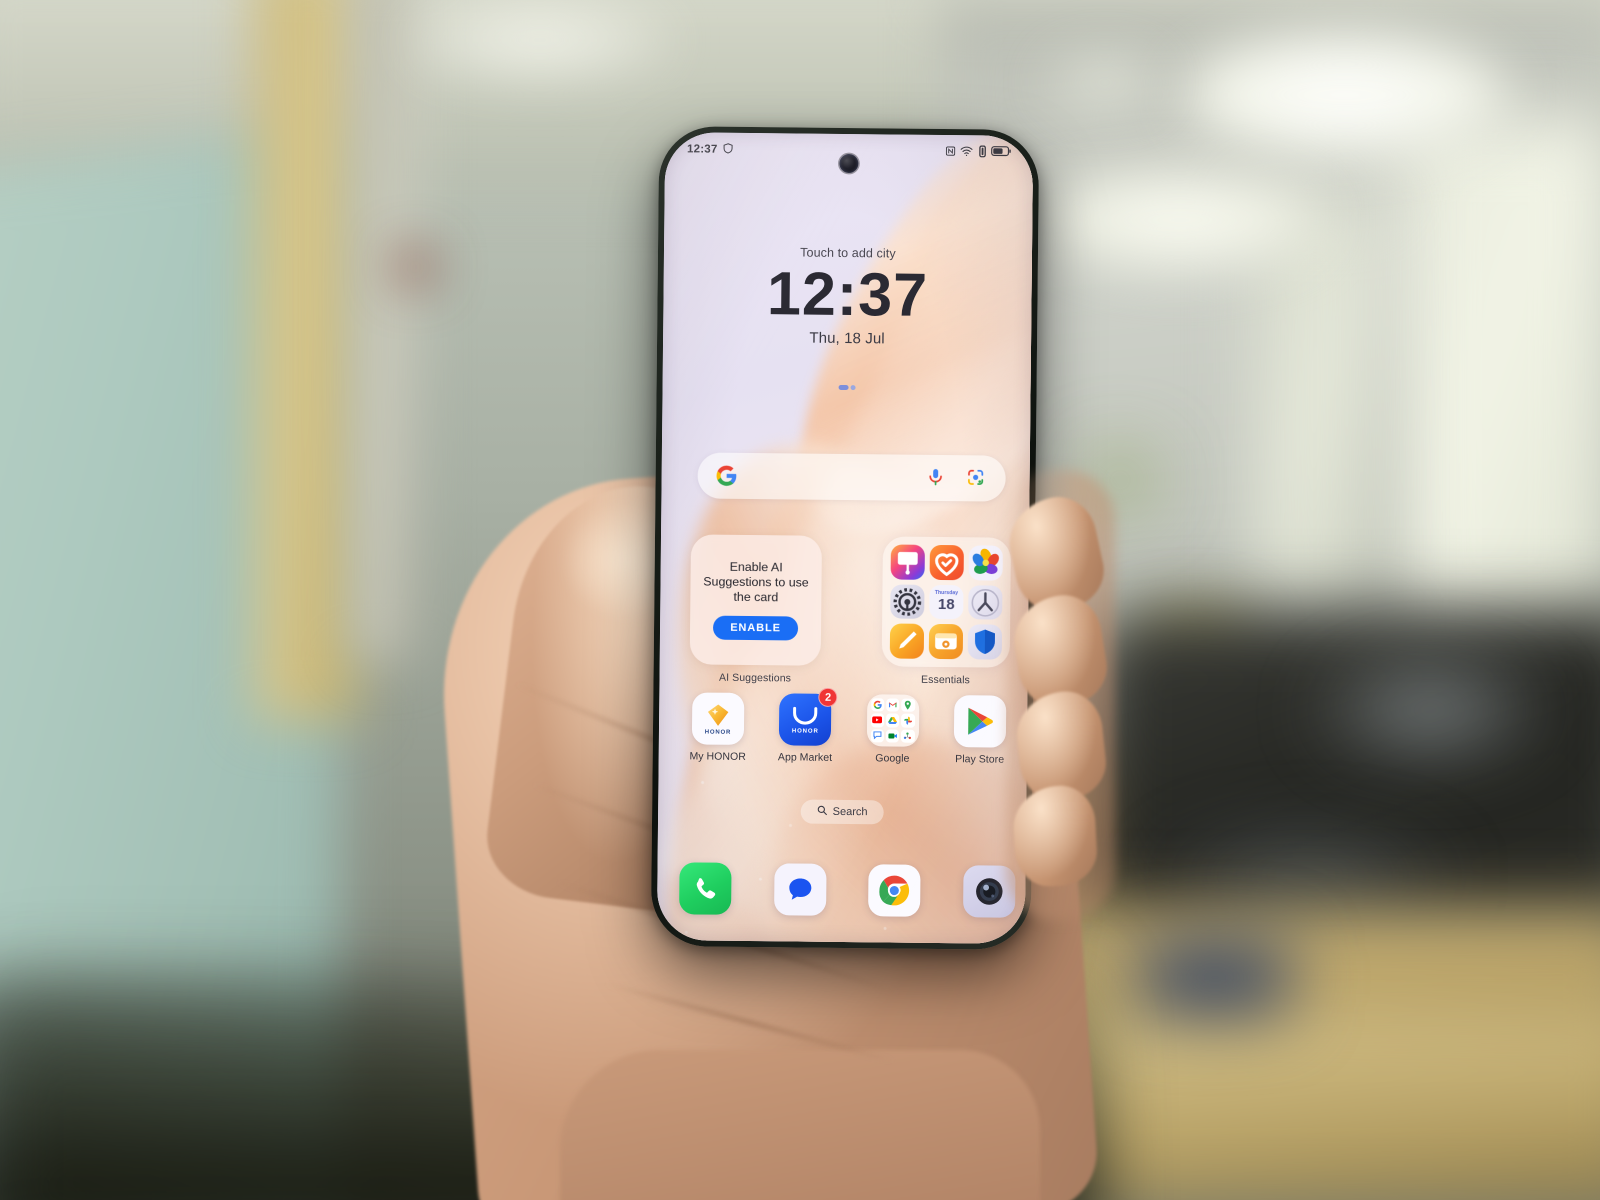  What do you see at coordinates (980, 721) in the screenshot?
I see `play-store-icon` at bounding box center [980, 721].